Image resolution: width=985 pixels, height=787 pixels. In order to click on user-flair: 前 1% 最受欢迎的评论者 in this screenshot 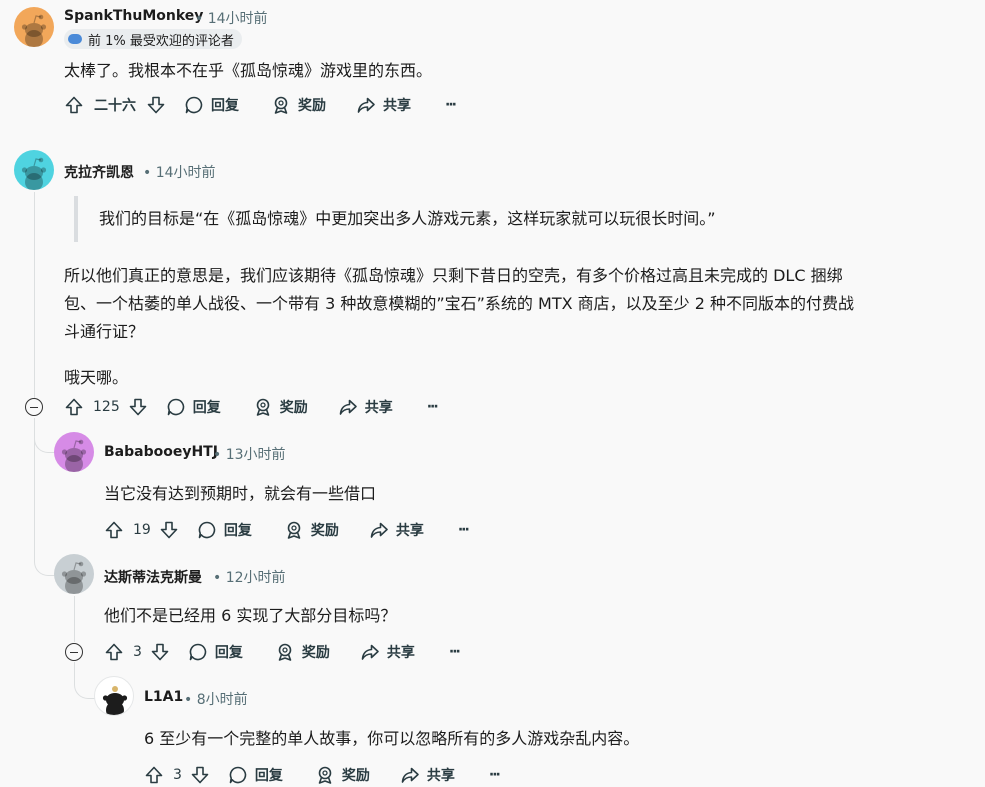, I will do `click(153, 39)`.